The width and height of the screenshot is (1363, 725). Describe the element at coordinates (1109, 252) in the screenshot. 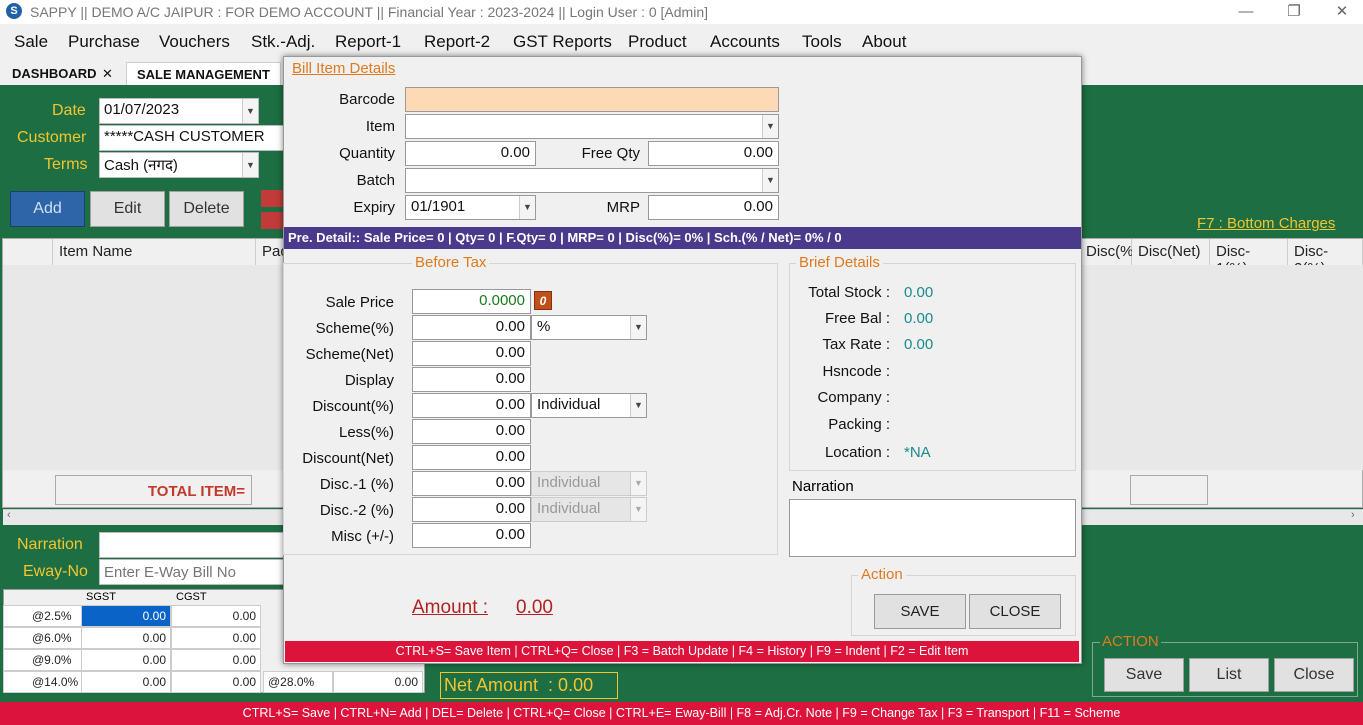

I see `col-disc-pct: Disc(%)` at that location.